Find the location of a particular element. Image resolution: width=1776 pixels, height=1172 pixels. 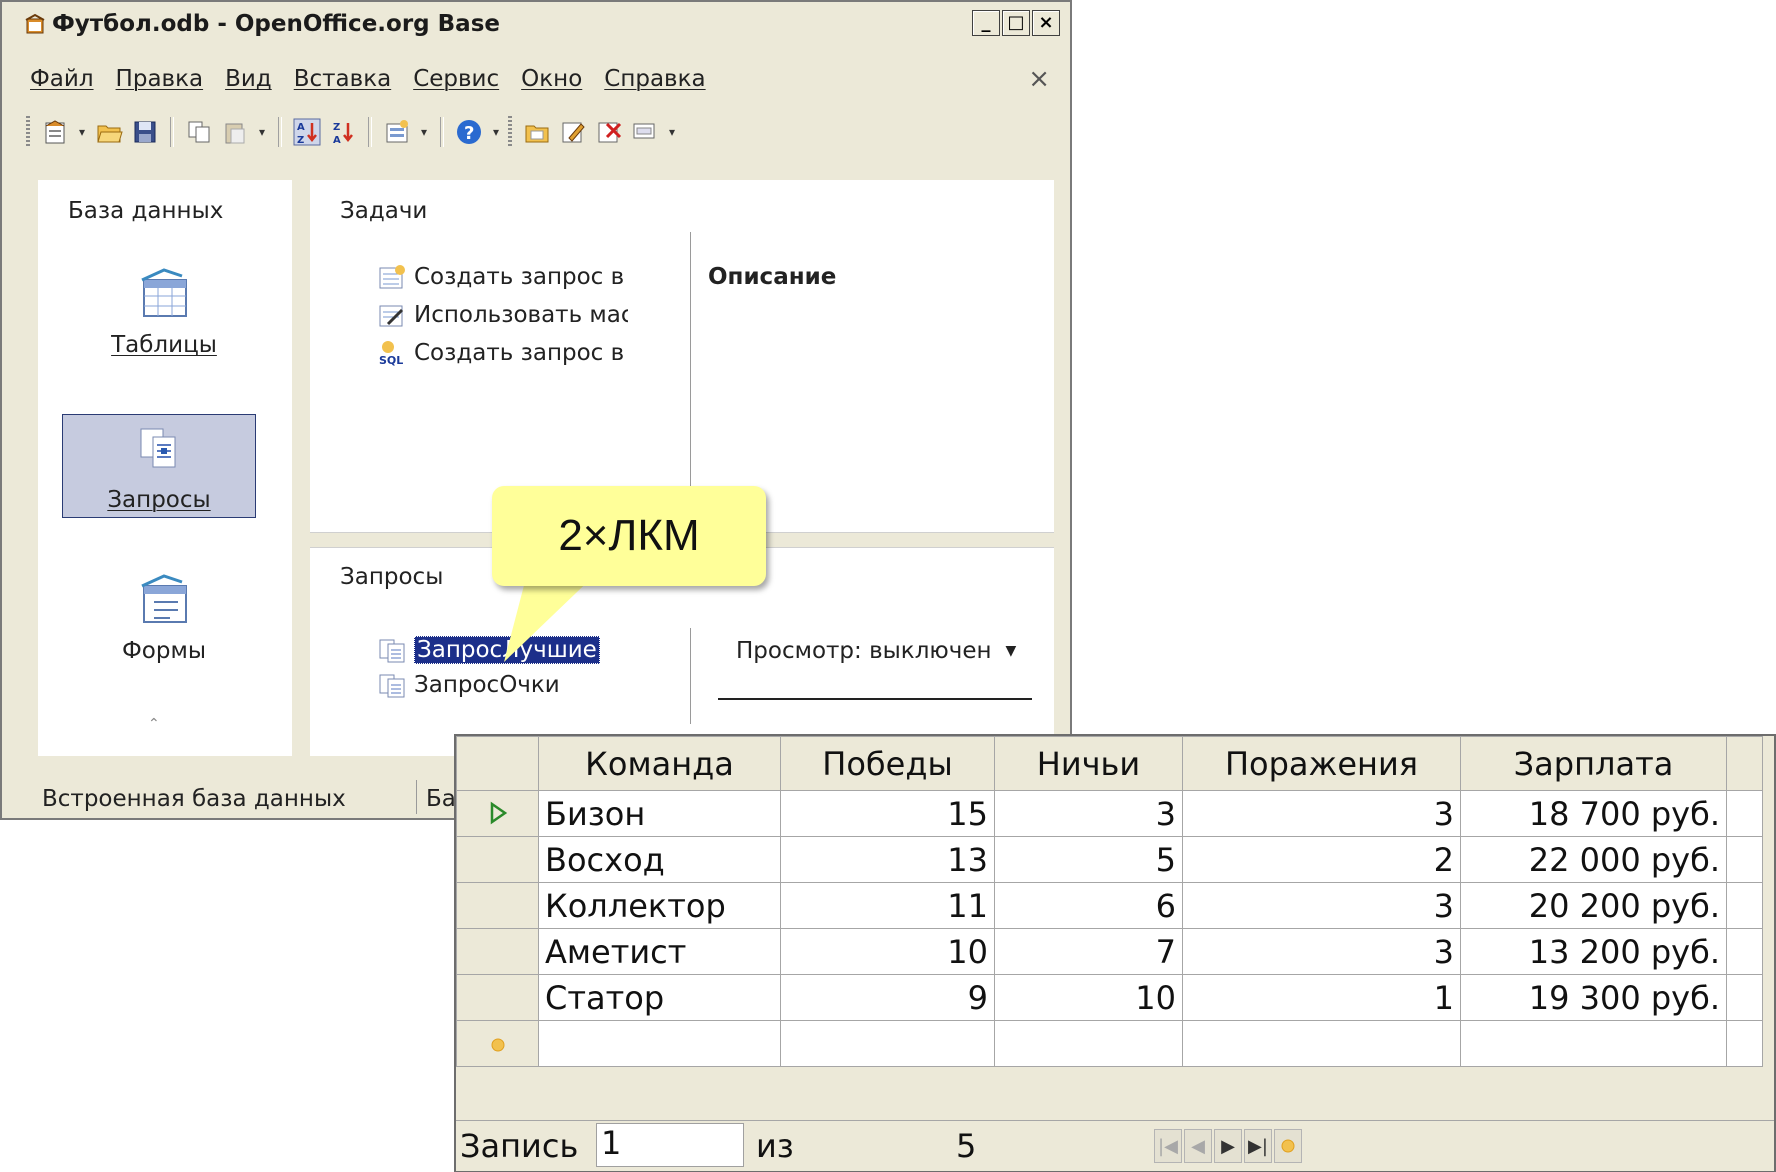

cell-team: Восход is located at coordinates (659, 859).